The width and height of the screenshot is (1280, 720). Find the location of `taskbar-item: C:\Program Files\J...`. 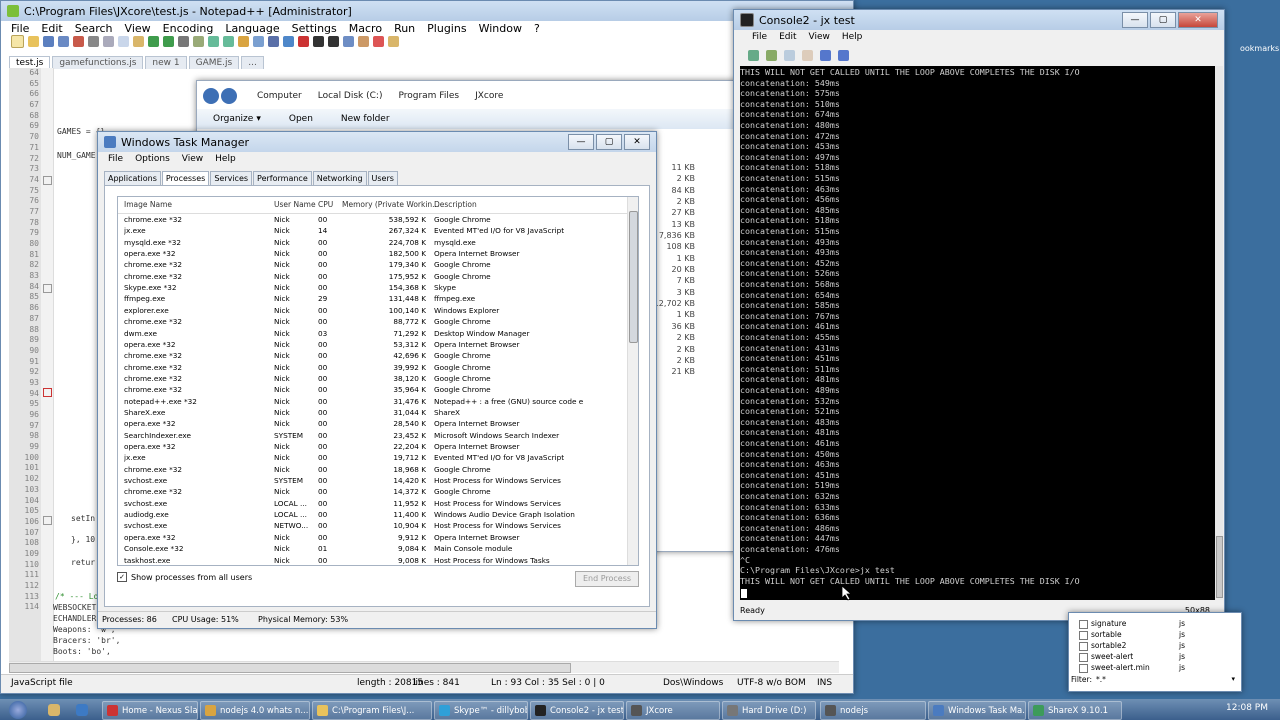

taskbar-item: C:\Program Files\J... is located at coordinates (372, 710).